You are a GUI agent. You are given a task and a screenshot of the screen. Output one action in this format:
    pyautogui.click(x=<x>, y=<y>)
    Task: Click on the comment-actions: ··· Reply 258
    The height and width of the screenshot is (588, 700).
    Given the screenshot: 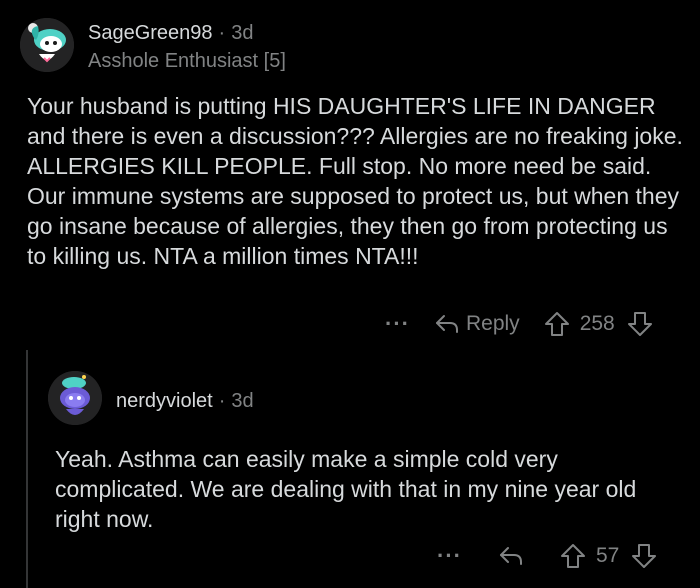 What is the action you would take?
    pyautogui.click(x=519, y=324)
    